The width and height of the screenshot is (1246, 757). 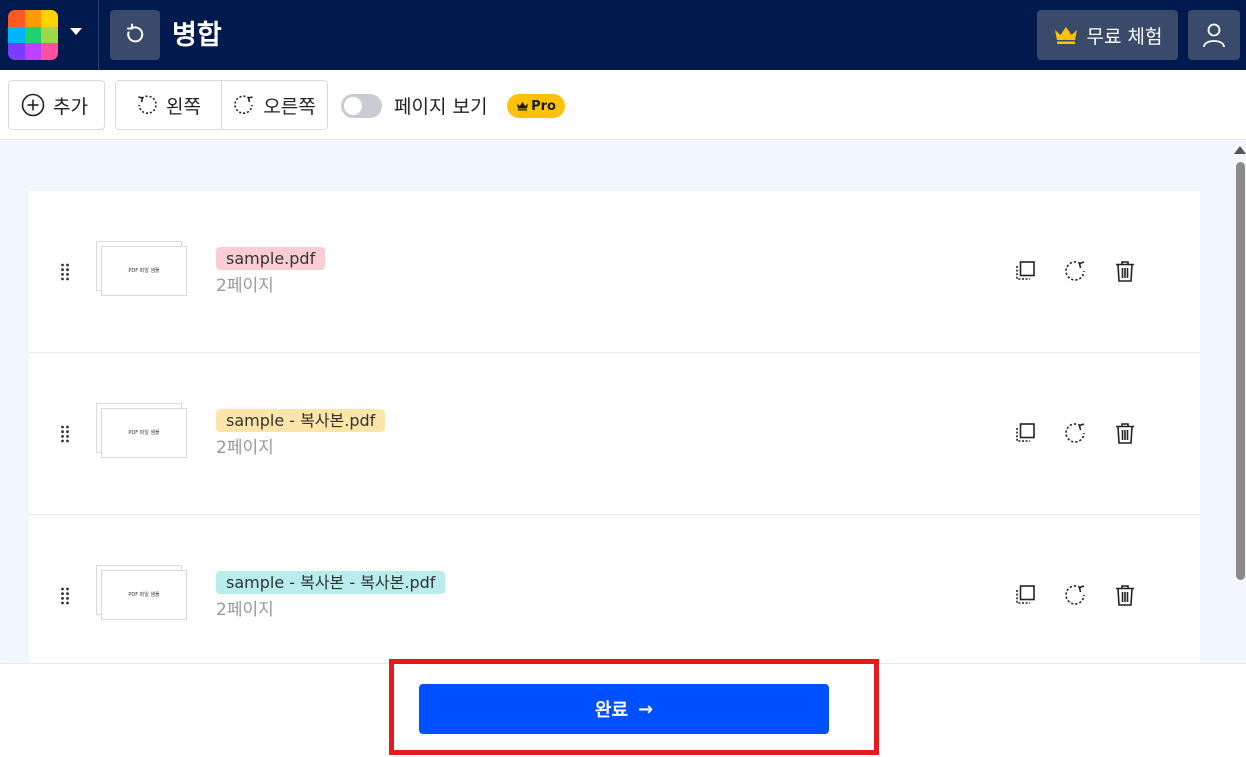 I want to click on scrollbar-up-arrow, so click(x=1240, y=150).